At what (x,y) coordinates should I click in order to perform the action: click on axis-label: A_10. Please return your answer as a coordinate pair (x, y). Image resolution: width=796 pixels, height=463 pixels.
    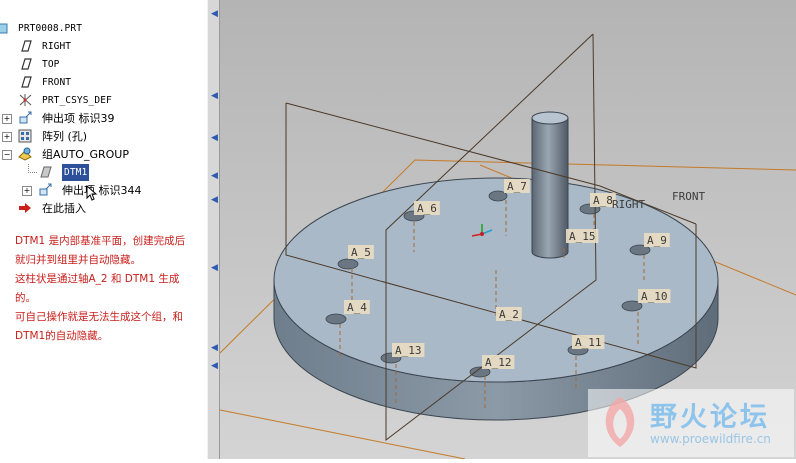
    Looking at the image, I should click on (654, 296).